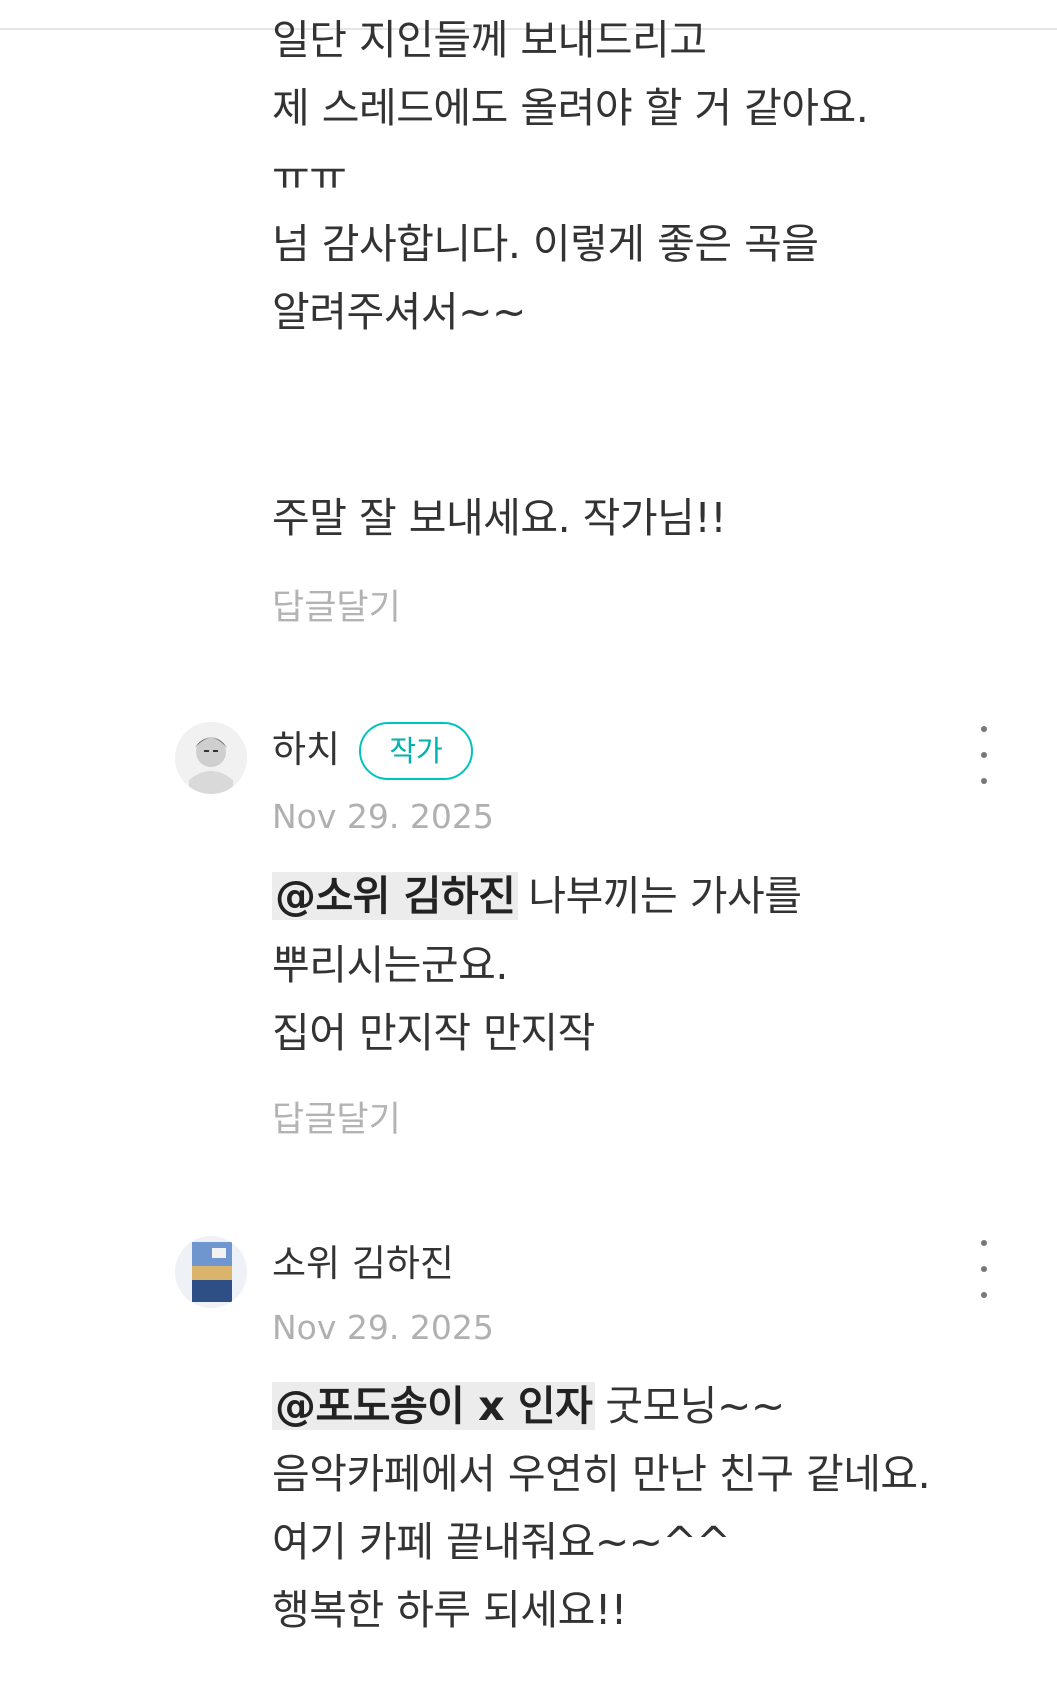  Describe the element at coordinates (306, 750) in the screenshot. I see `comment-author: 하치` at that location.